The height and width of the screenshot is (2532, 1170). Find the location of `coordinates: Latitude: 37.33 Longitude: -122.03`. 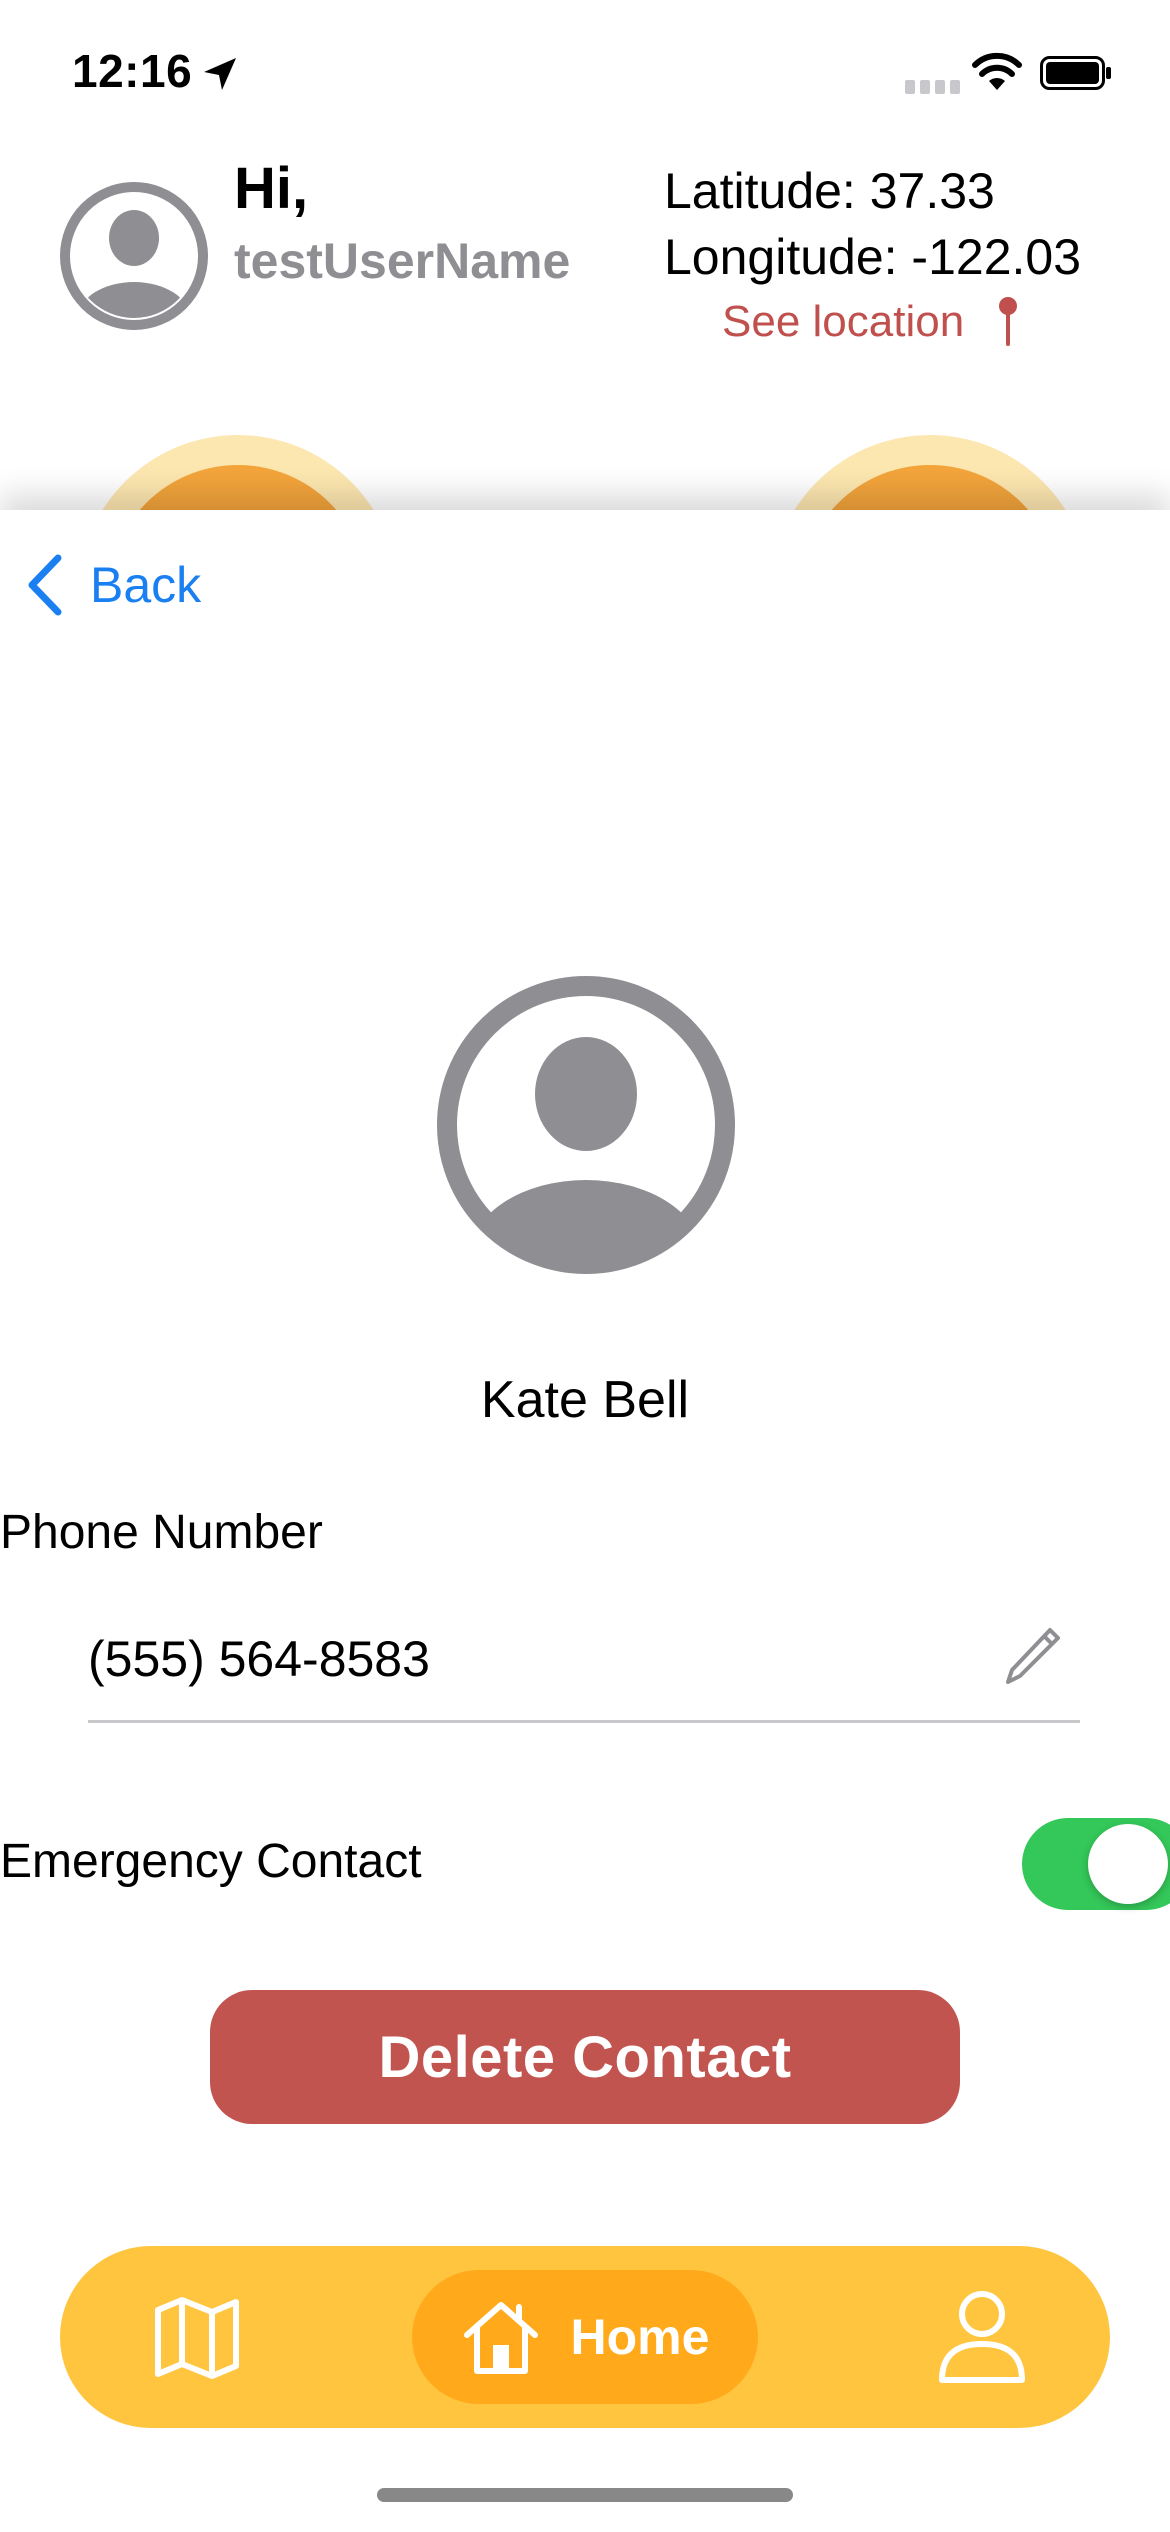

coordinates: Latitude: 37.33 Longitude: -122.03 is located at coordinates (872, 224).